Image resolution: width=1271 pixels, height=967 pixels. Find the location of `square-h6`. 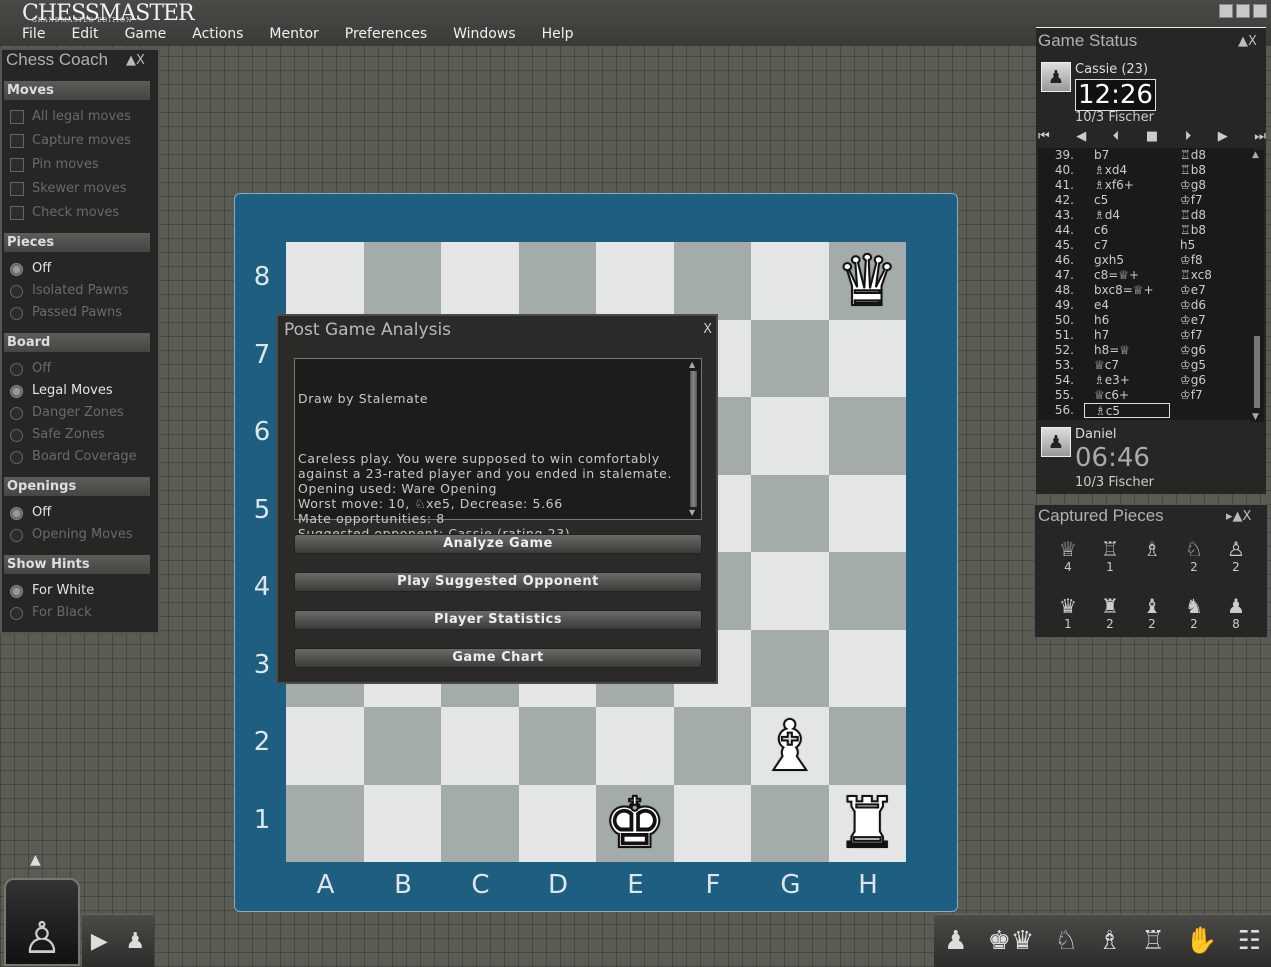

square-h6 is located at coordinates (867, 436).